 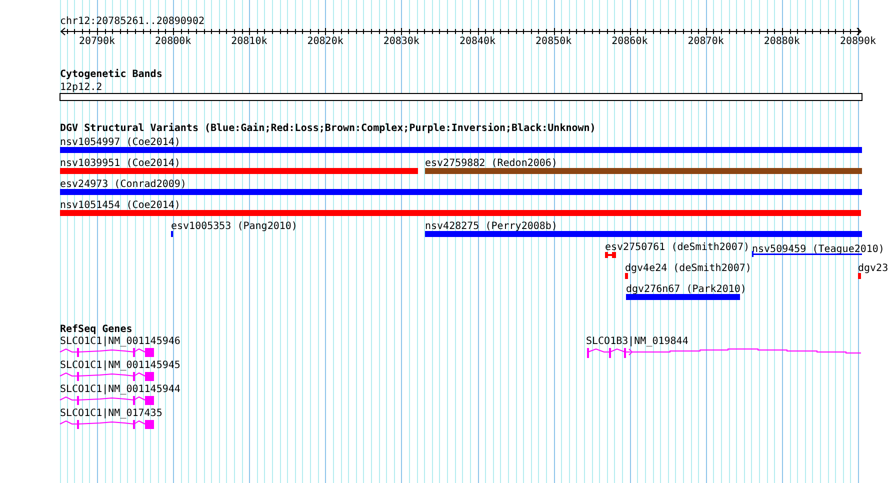 I want to click on ruler-label: 20860k, so click(x=630, y=41).